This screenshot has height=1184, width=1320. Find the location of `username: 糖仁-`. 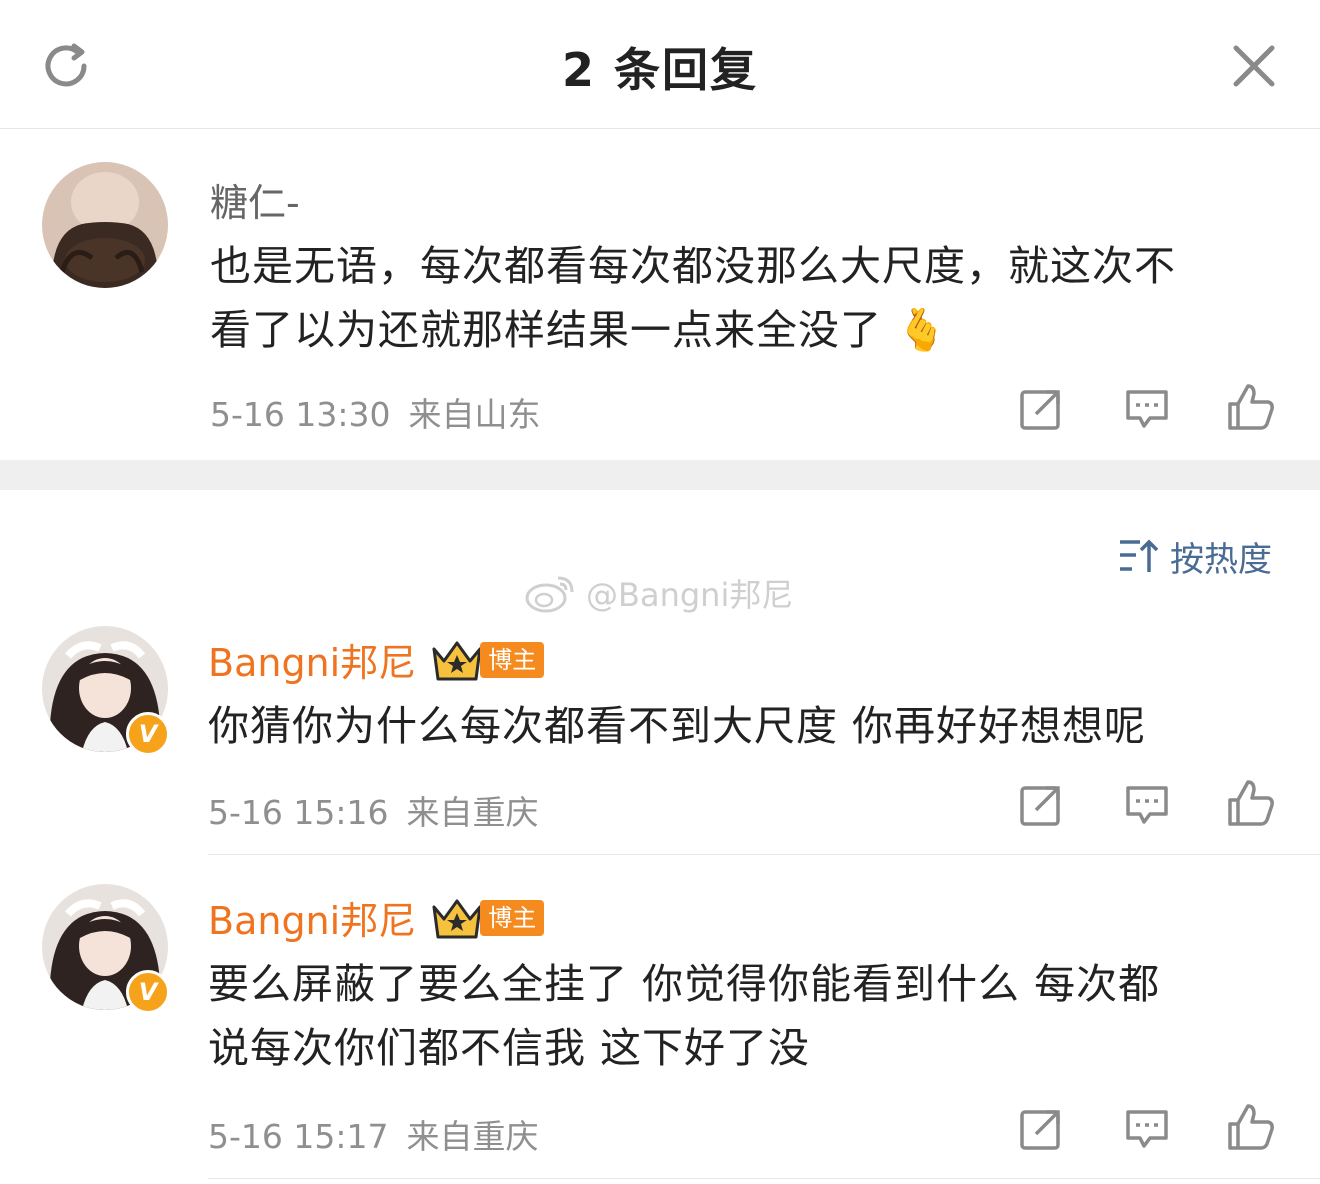

username: 糖仁- is located at coordinates (255, 199).